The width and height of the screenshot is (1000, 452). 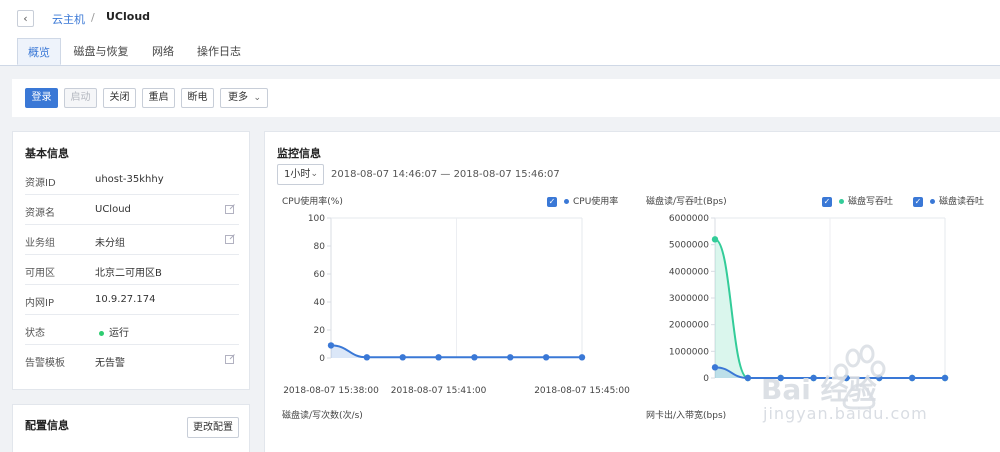 I want to click on more-dropdown: 更多 ⌄, so click(x=244, y=98).